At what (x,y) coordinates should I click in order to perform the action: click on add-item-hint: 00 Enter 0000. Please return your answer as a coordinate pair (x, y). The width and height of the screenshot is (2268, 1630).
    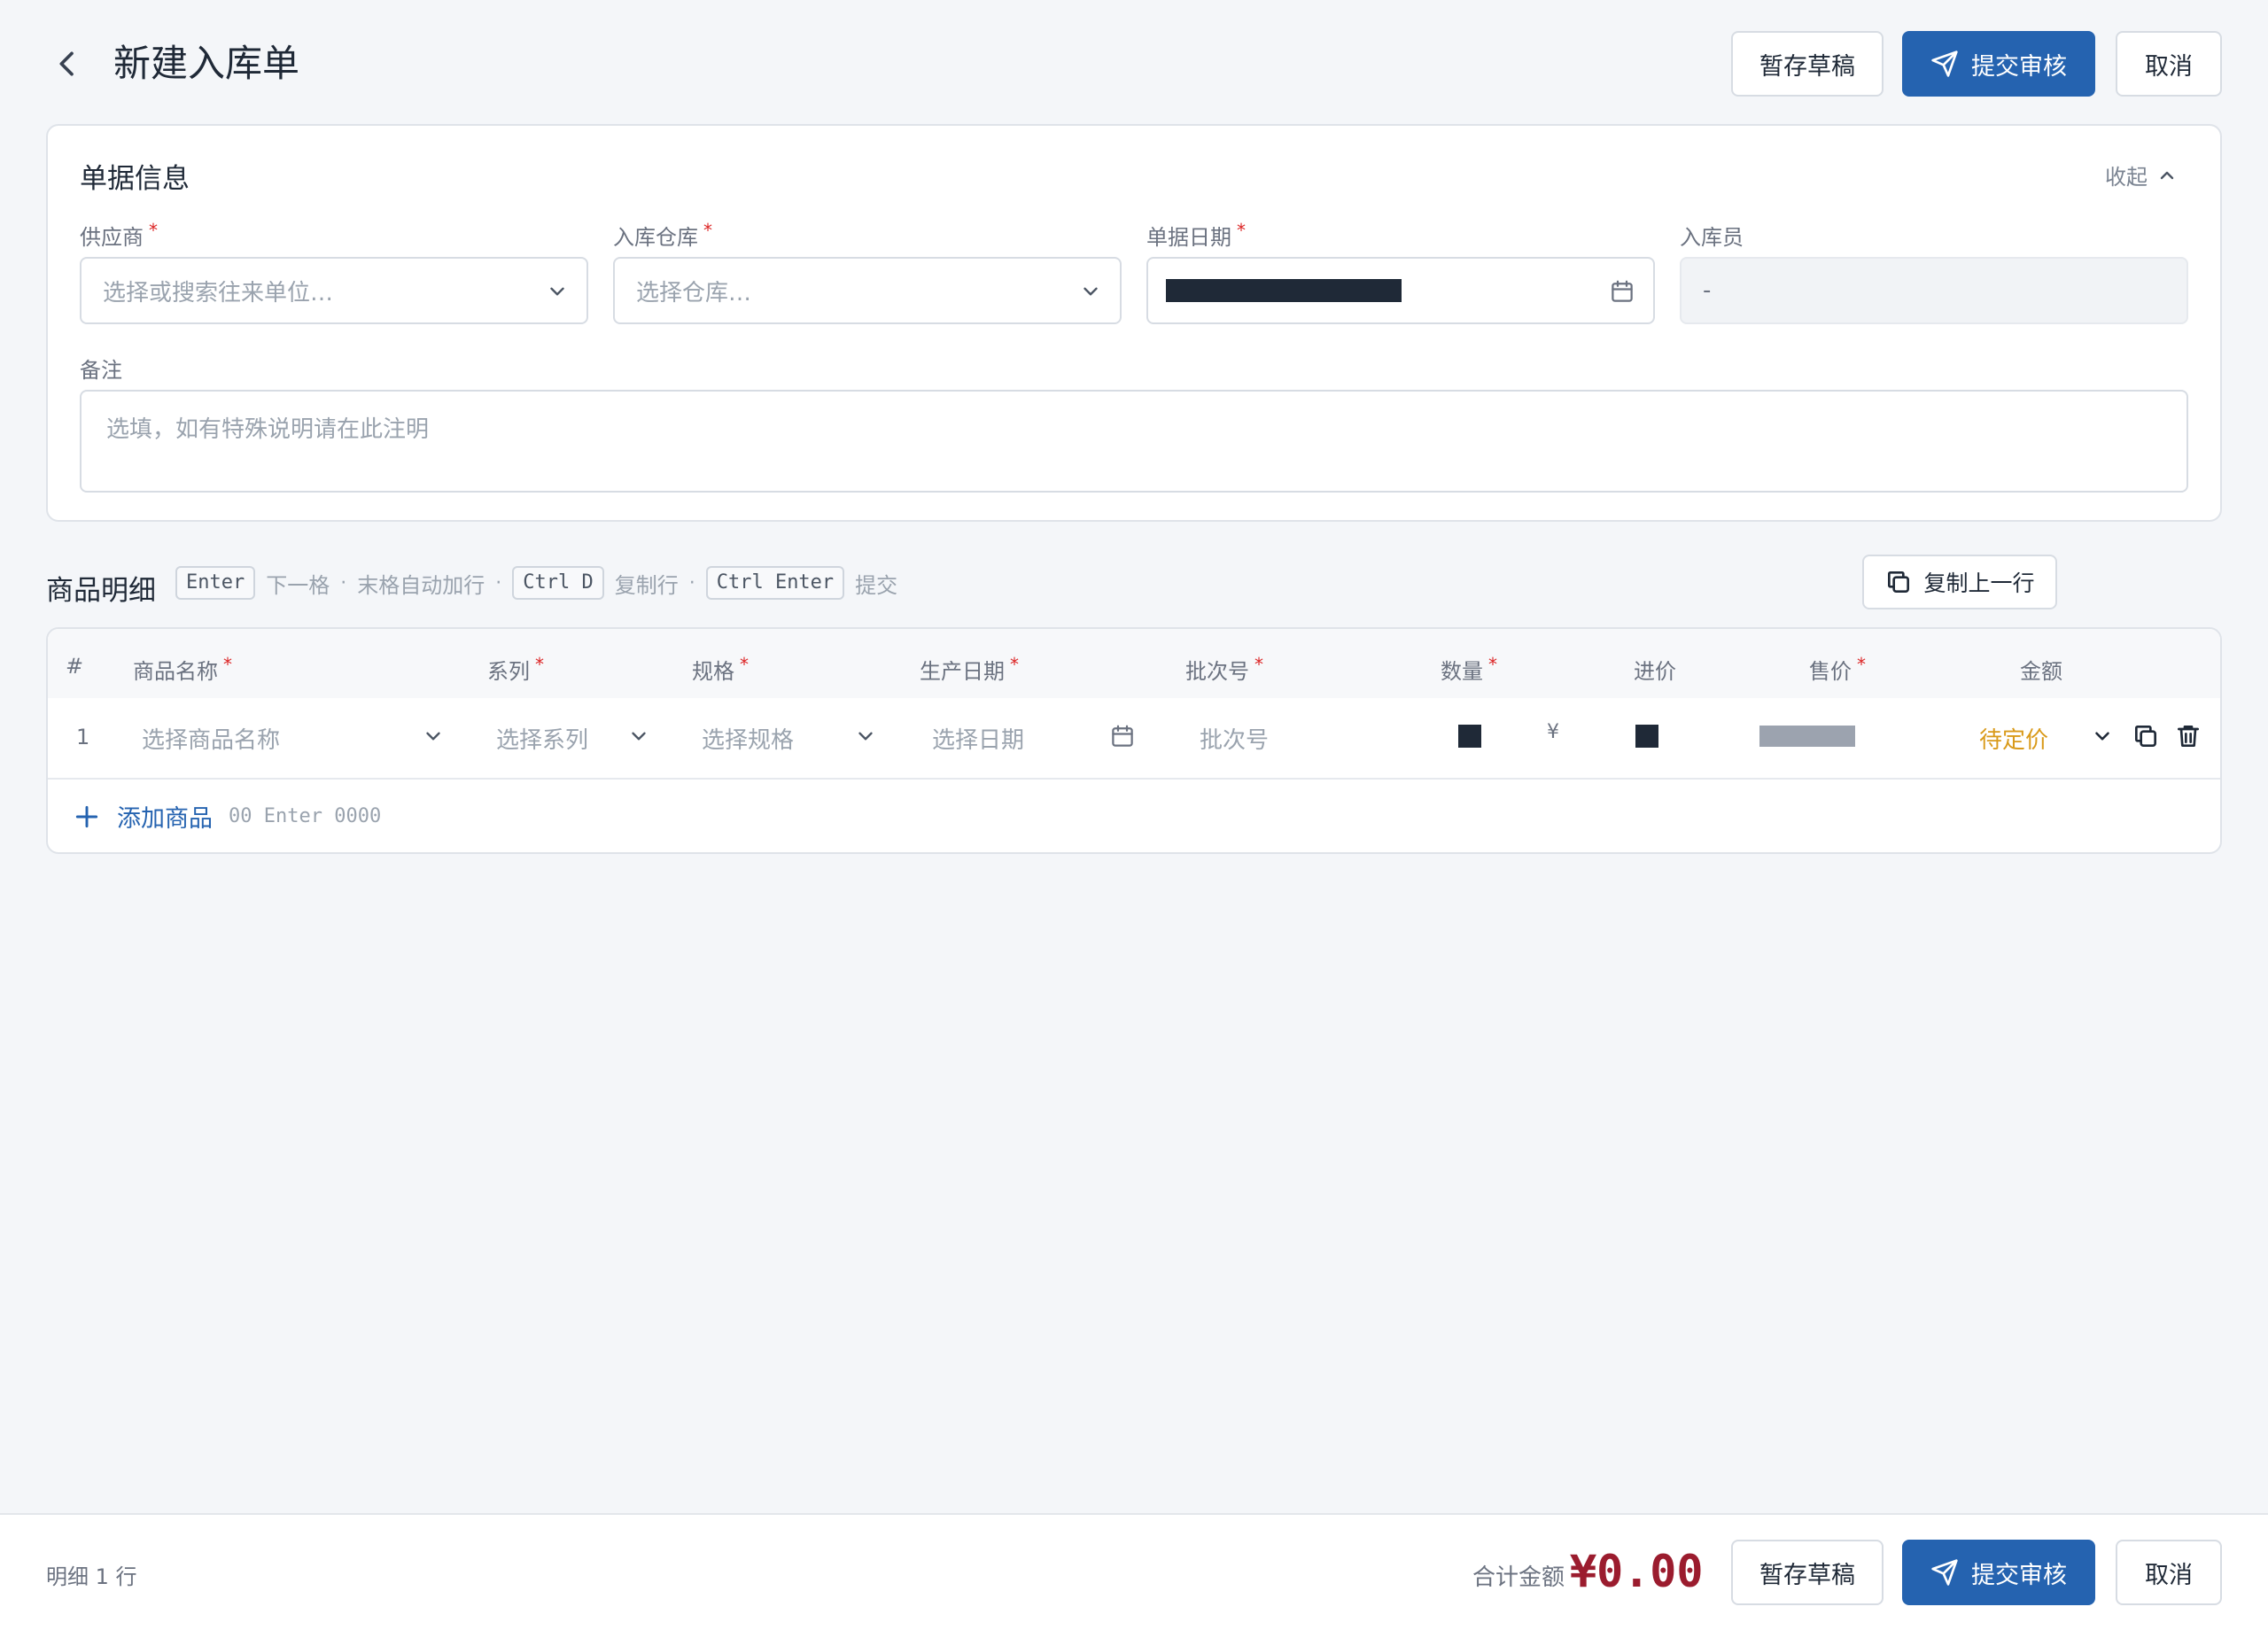
    Looking at the image, I should click on (305, 816).